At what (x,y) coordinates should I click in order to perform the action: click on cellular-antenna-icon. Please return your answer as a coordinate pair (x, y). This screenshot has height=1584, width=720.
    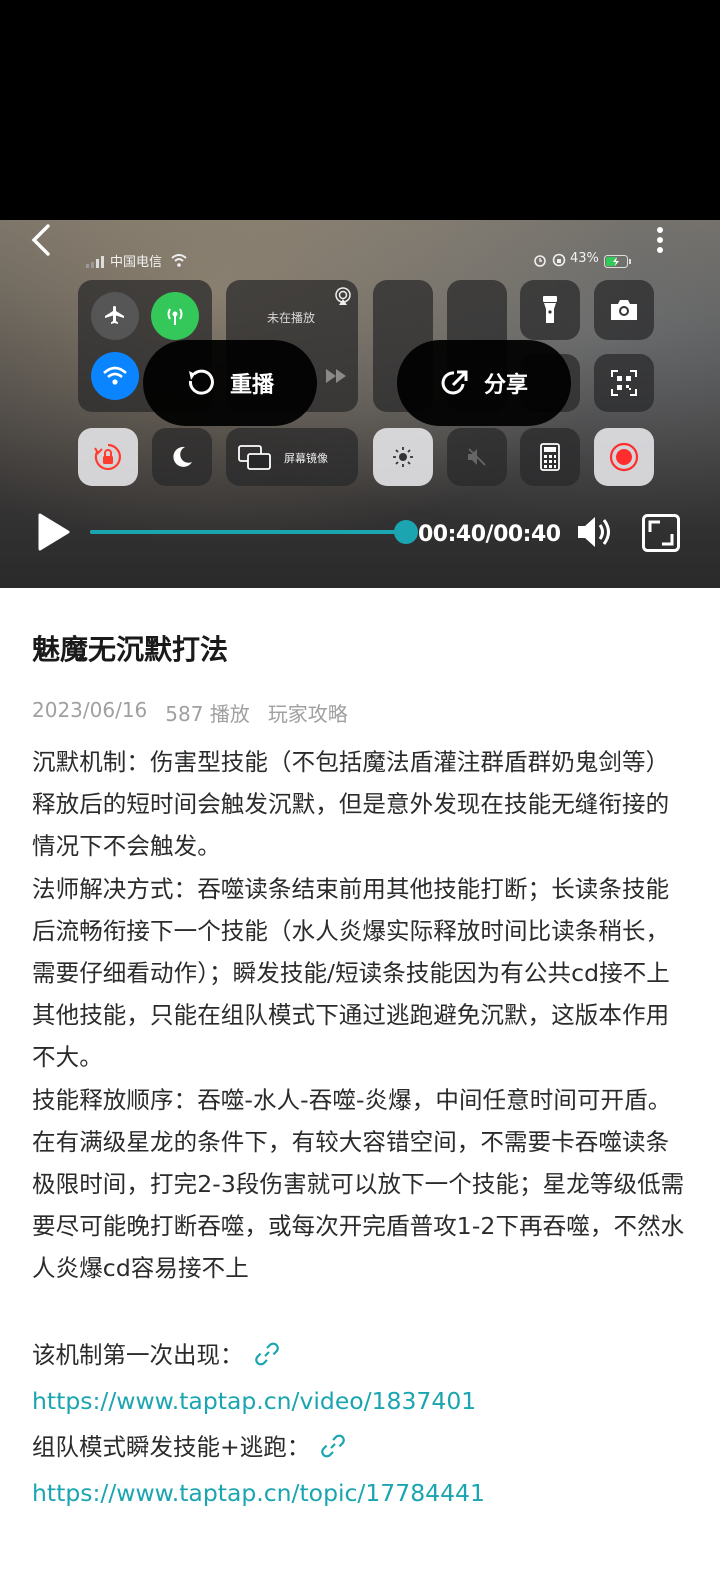
    Looking at the image, I should click on (175, 316).